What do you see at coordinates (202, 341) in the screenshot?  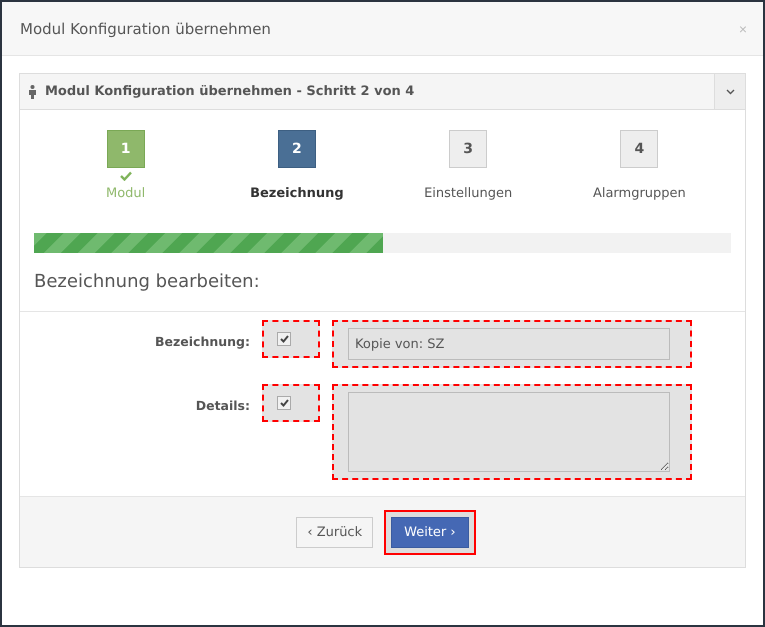 I see `field-label: Bezeichnung:` at bounding box center [202, 341].